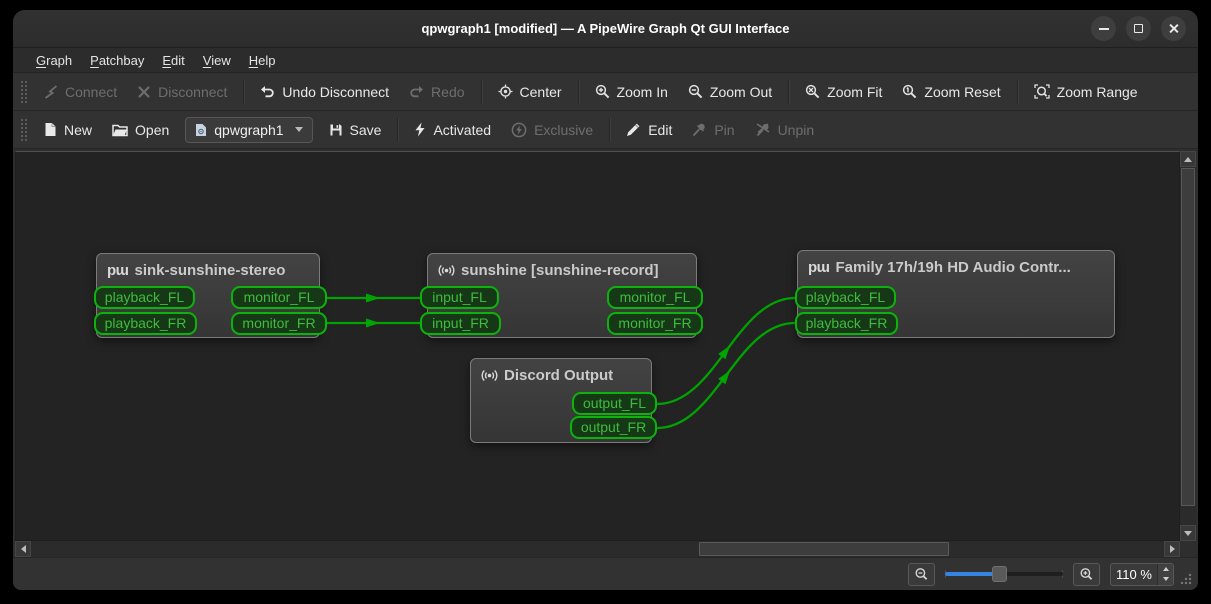  I want to click on zoom-fit-button: Zoom Fit, so click(843, 92).